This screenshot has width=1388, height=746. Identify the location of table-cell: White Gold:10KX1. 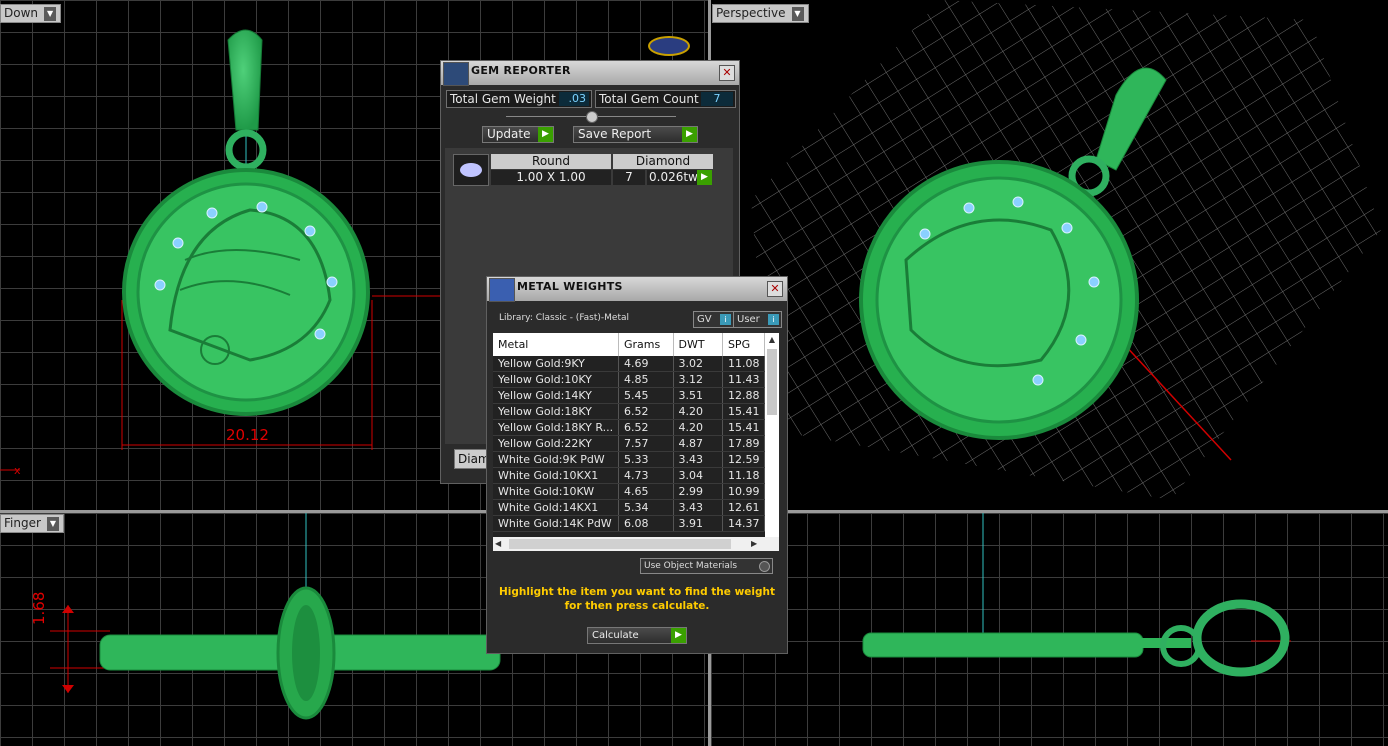
(556, 475).